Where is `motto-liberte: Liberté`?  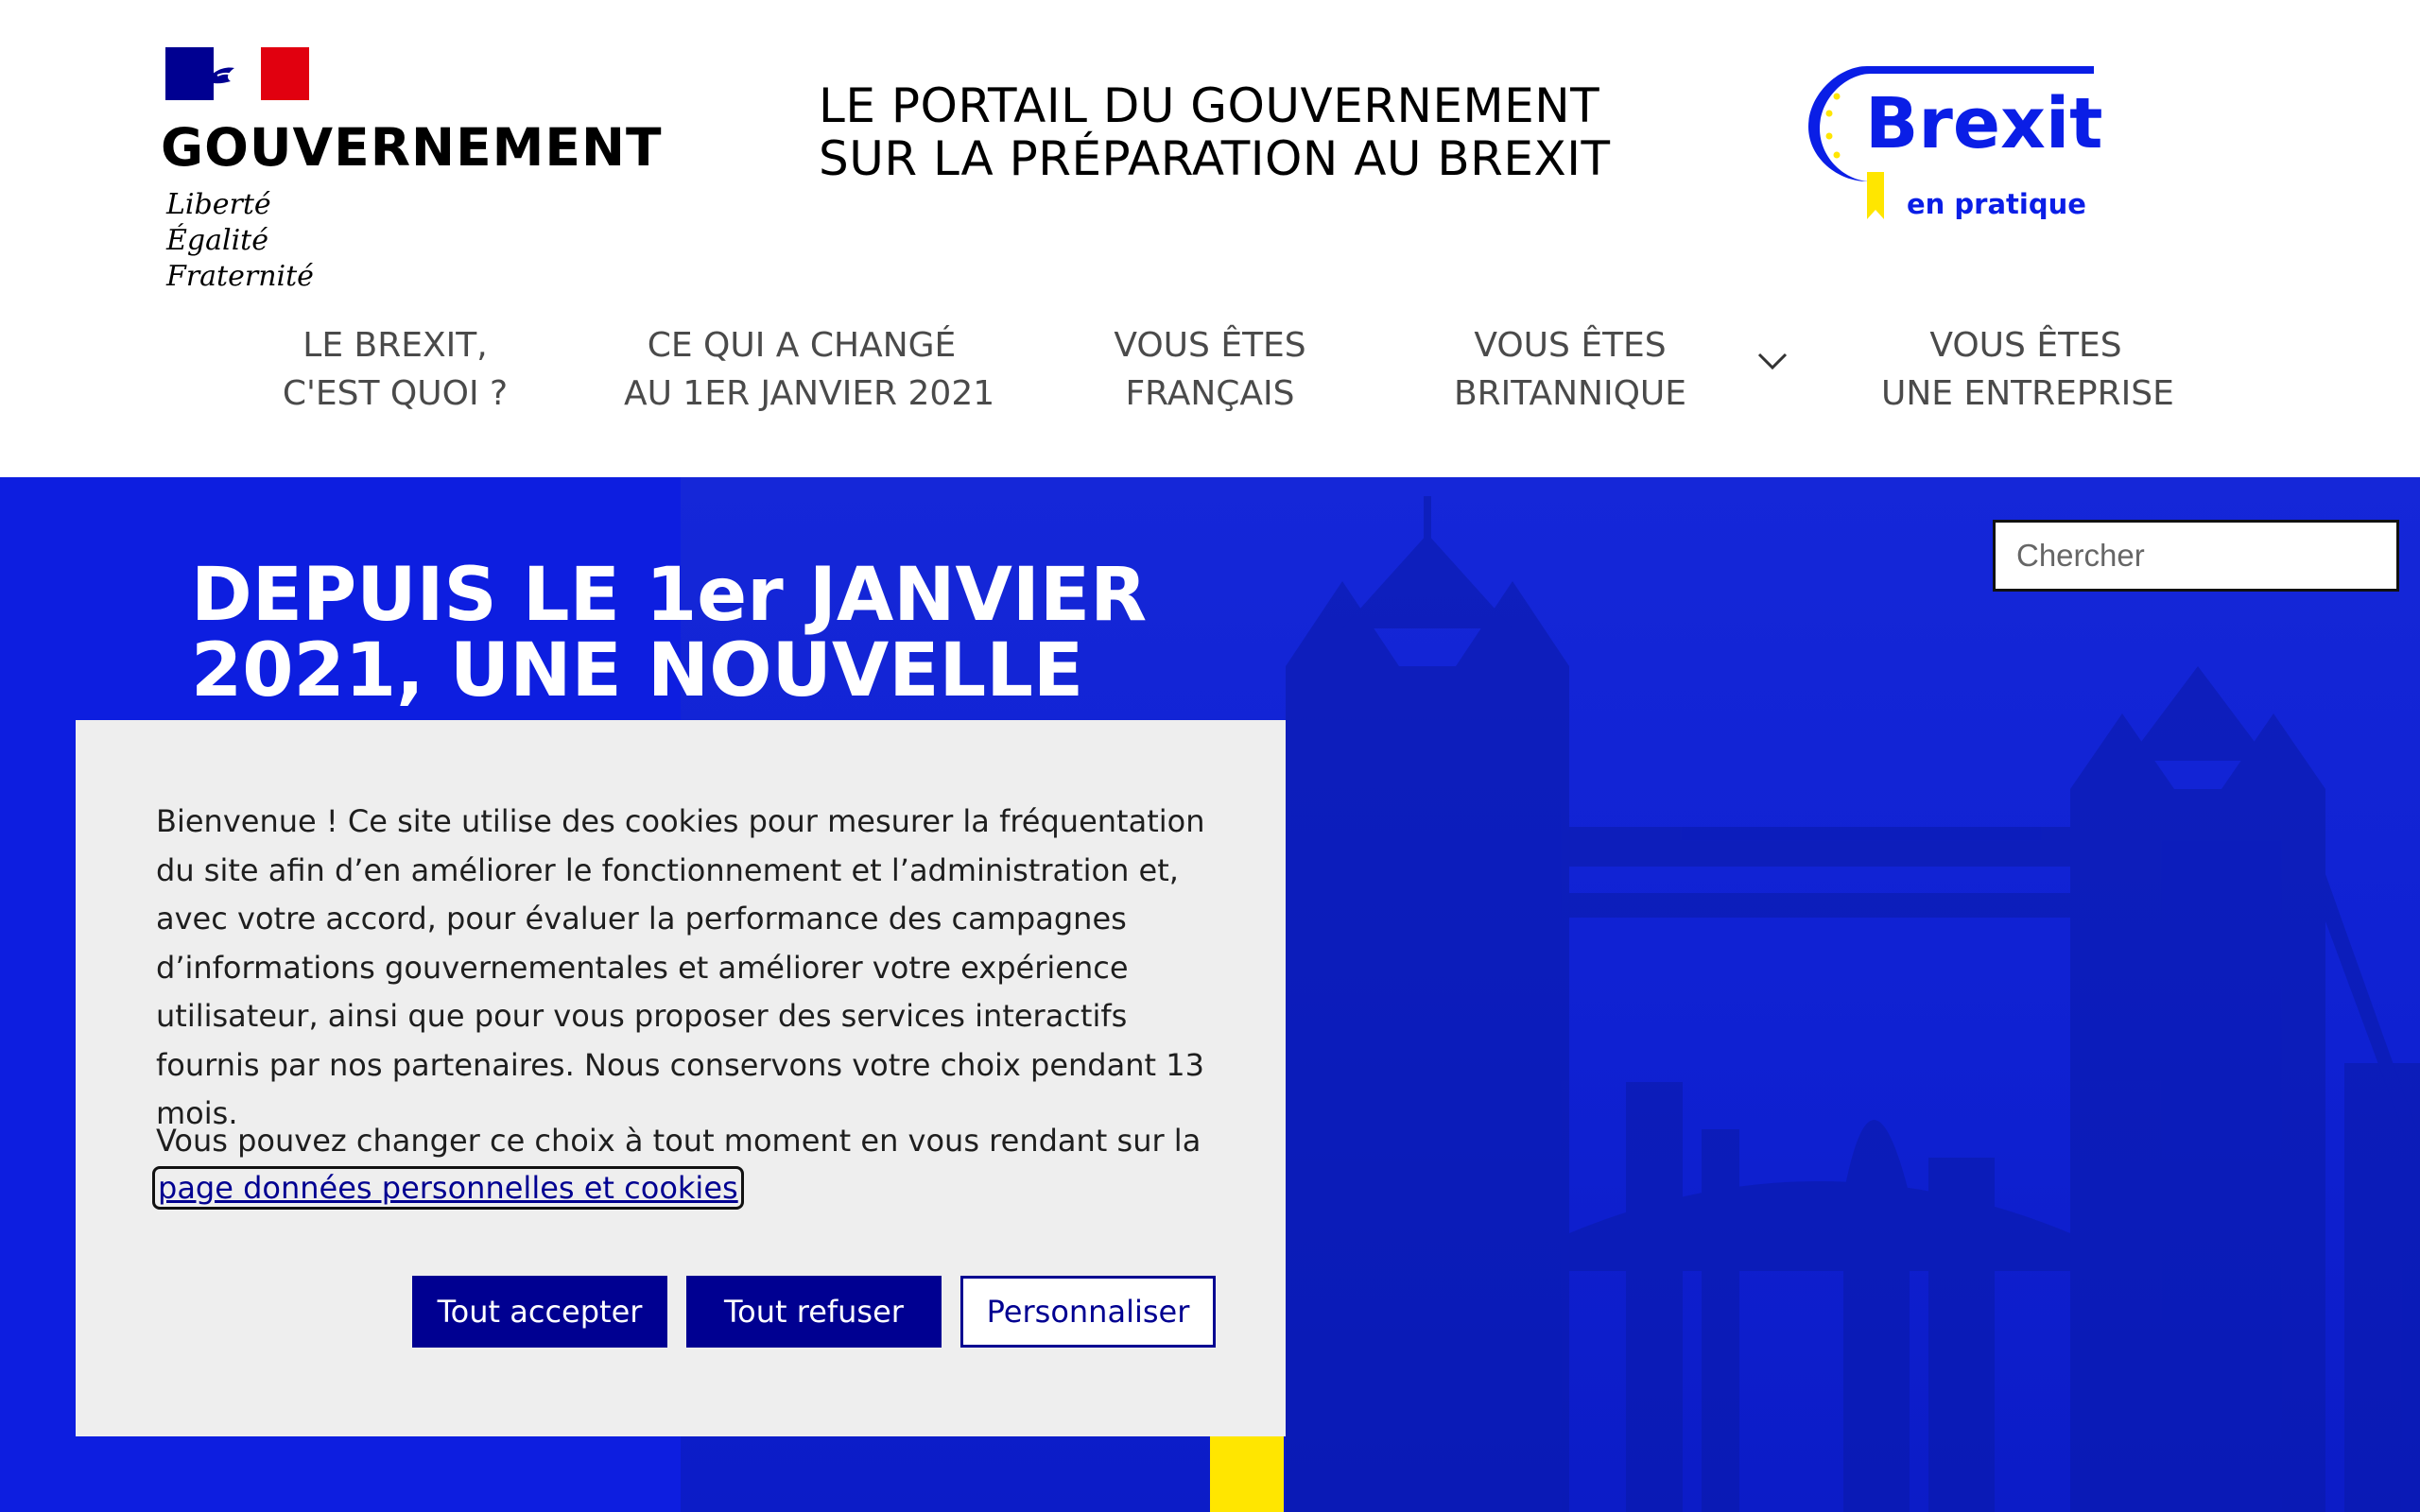
motto-liberte: Liberté is located at coordinates (218, 204).